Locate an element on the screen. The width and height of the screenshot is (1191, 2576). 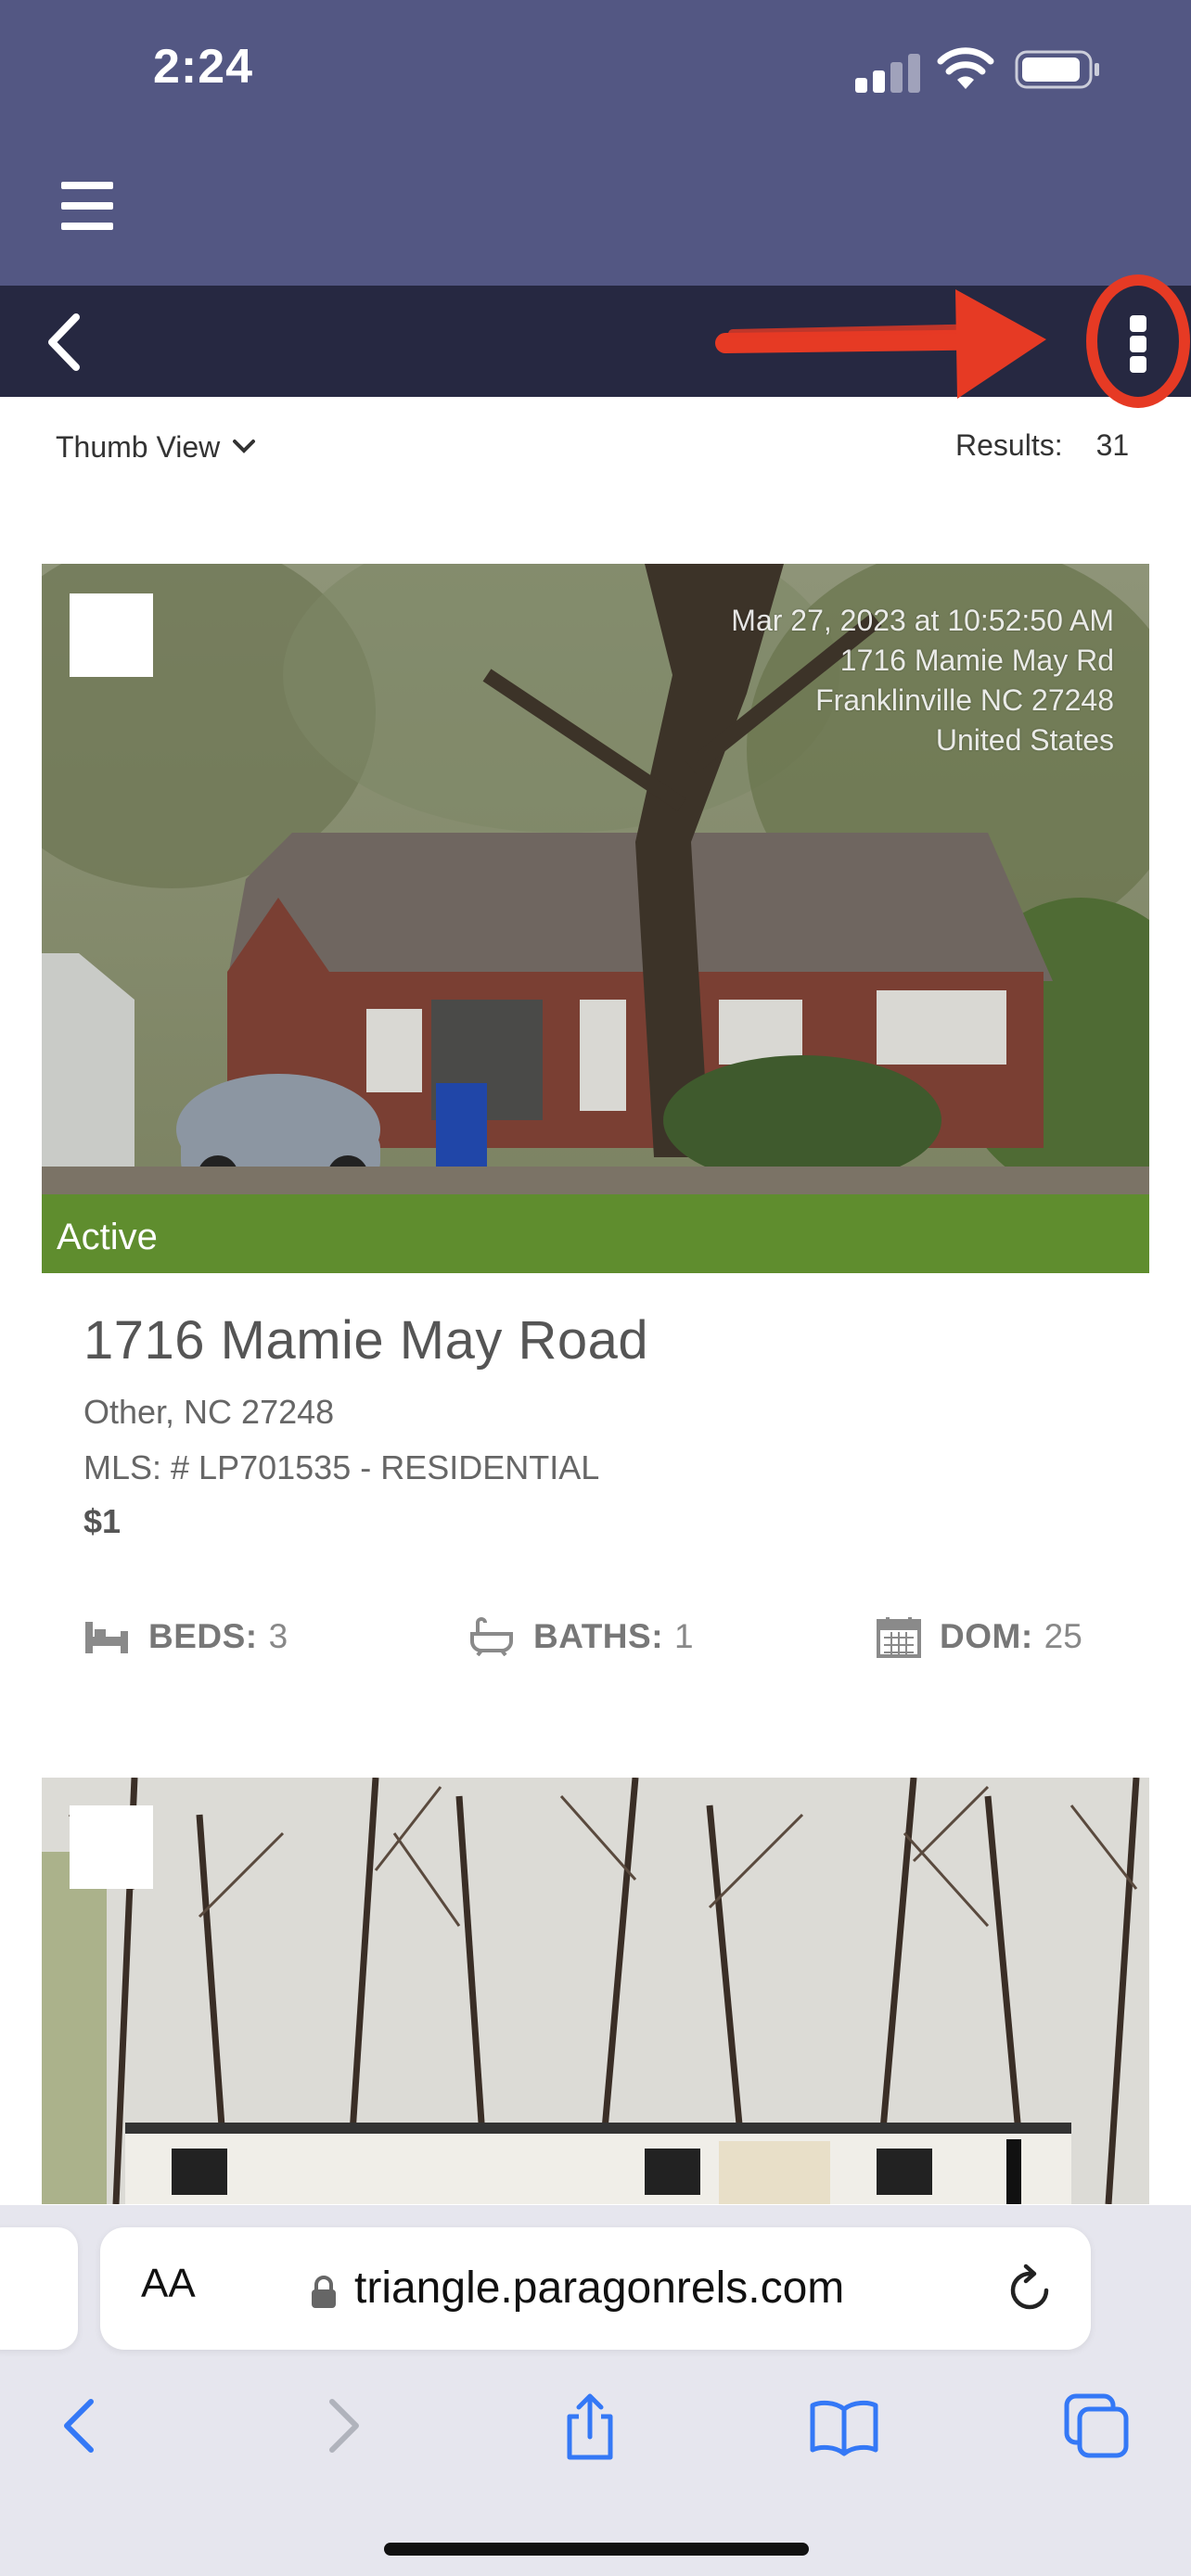
view-mode-label: Thumb View is located at coordinates (138, 447).